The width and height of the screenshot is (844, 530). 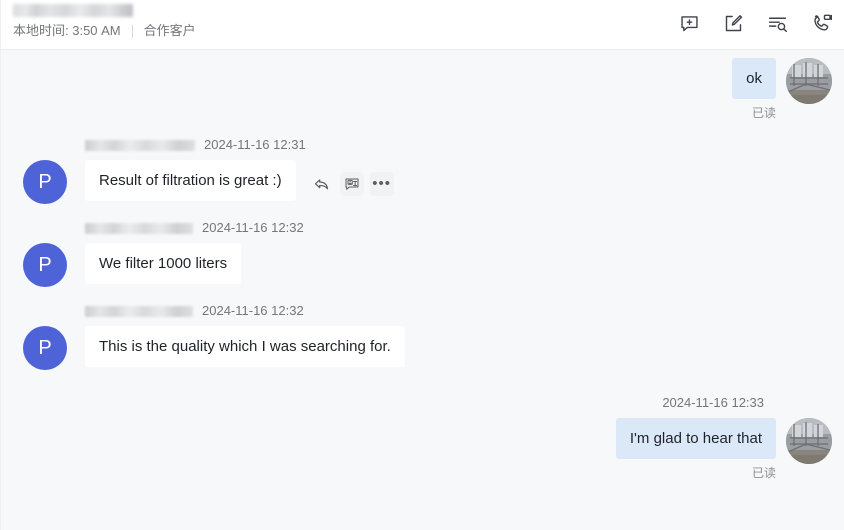 I want to click on reply-icon, so click(x=322, y=184).